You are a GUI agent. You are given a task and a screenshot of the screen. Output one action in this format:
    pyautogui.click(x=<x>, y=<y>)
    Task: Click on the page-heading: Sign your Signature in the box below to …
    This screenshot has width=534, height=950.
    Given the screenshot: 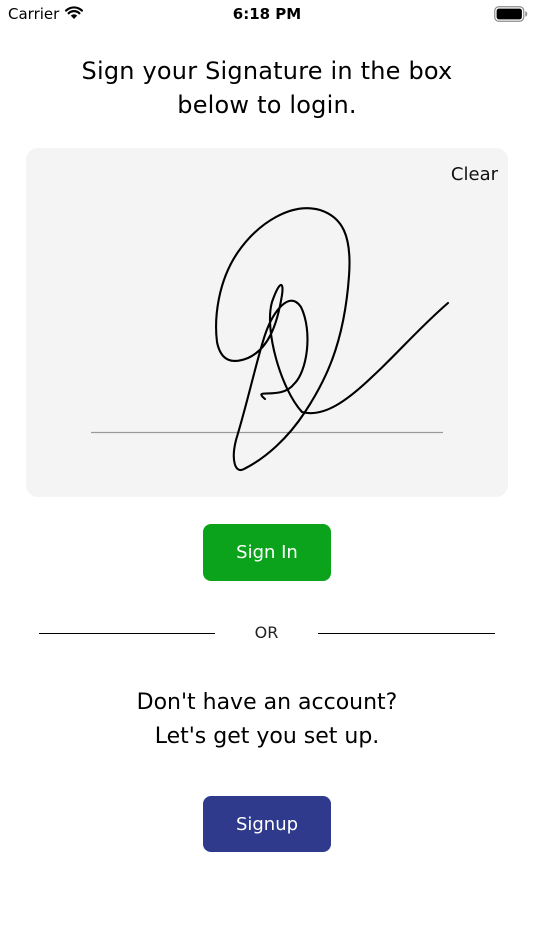 What is the action you would take?
    pyautogui.click(x=267, y=88)
    